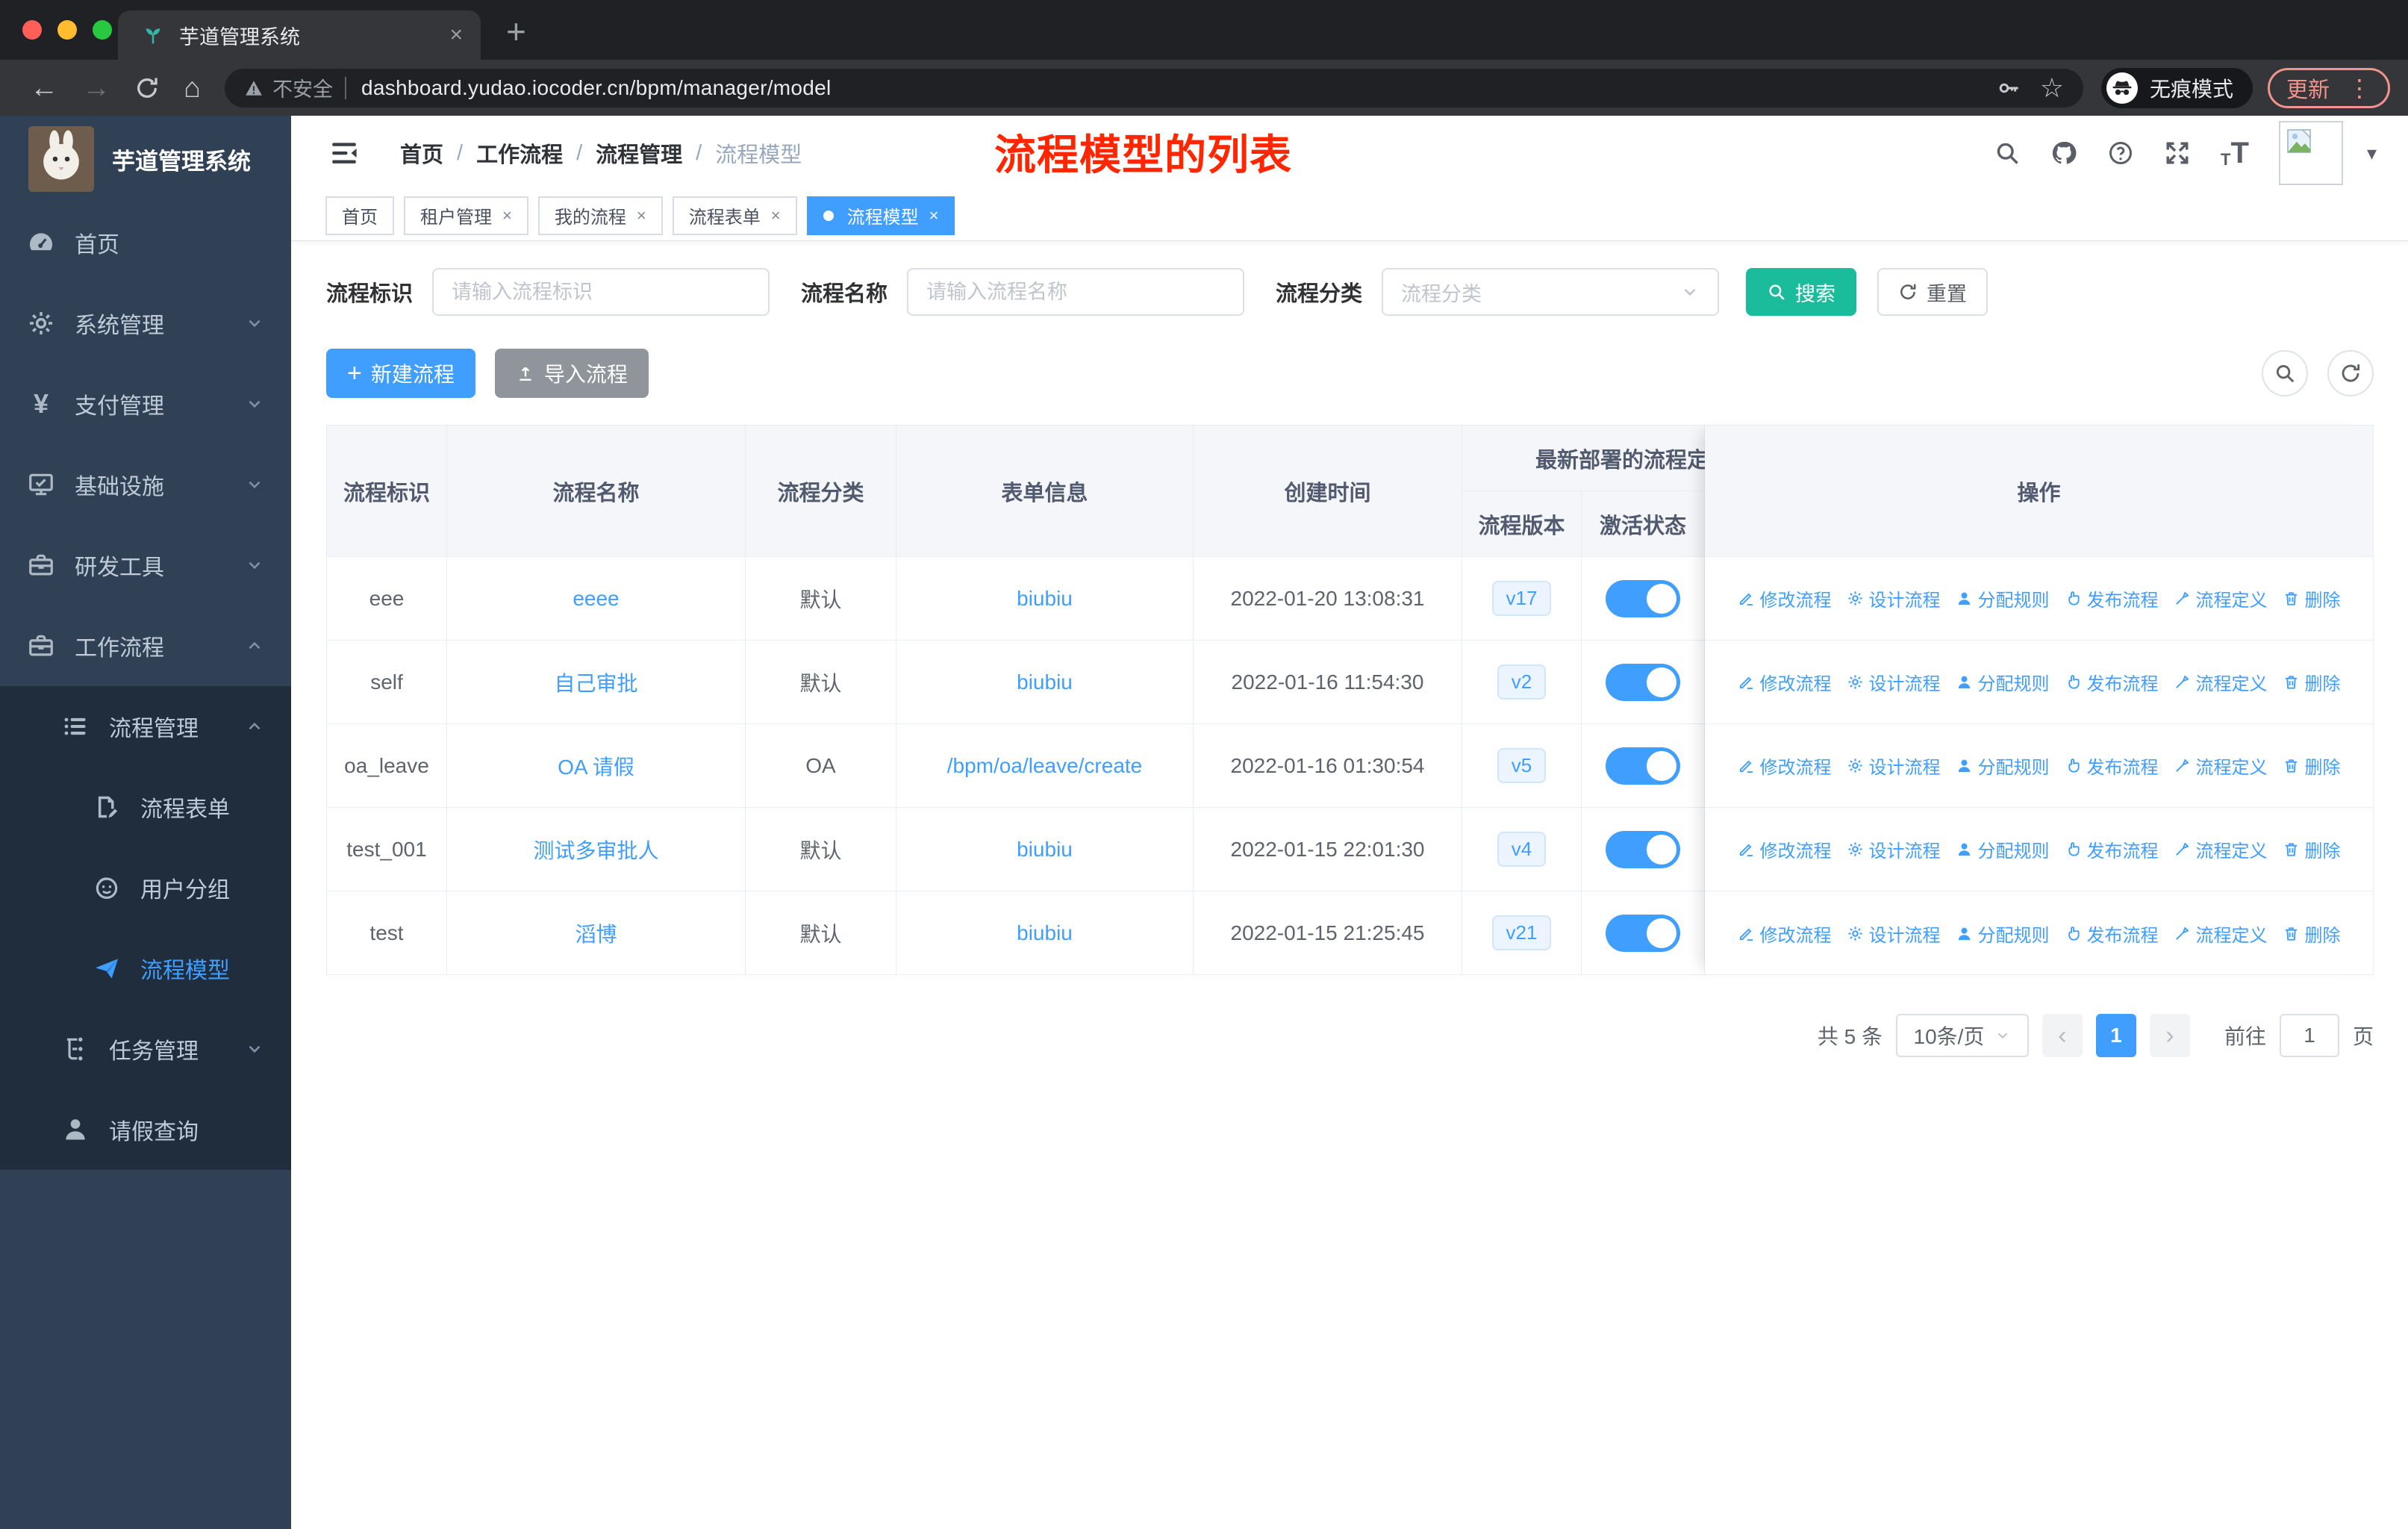  Describe the element at coordinates (145, 887) in the screenshot. I see `sidebar-item-user-group: 用户分组` at that location.